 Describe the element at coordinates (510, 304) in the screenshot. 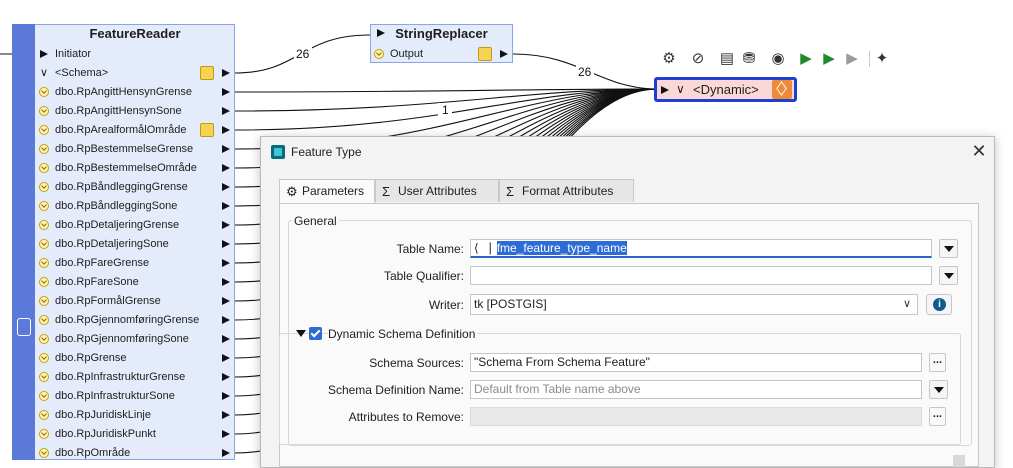

I see `writer-value: tk [POSTGIS]` at that location.